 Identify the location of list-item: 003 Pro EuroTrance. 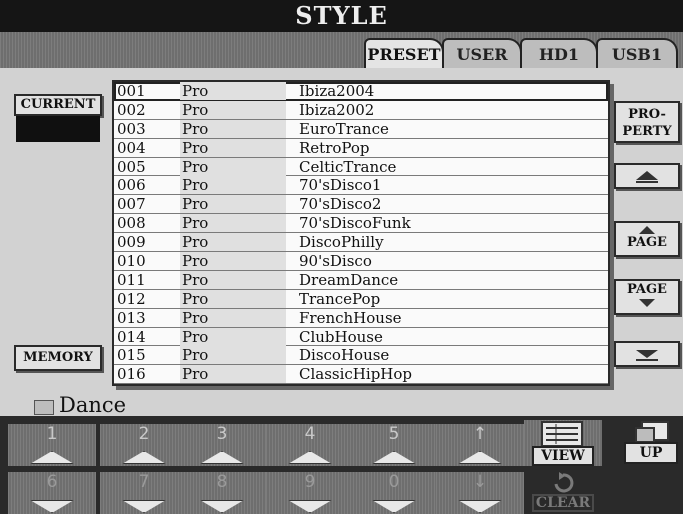
(361, 129).